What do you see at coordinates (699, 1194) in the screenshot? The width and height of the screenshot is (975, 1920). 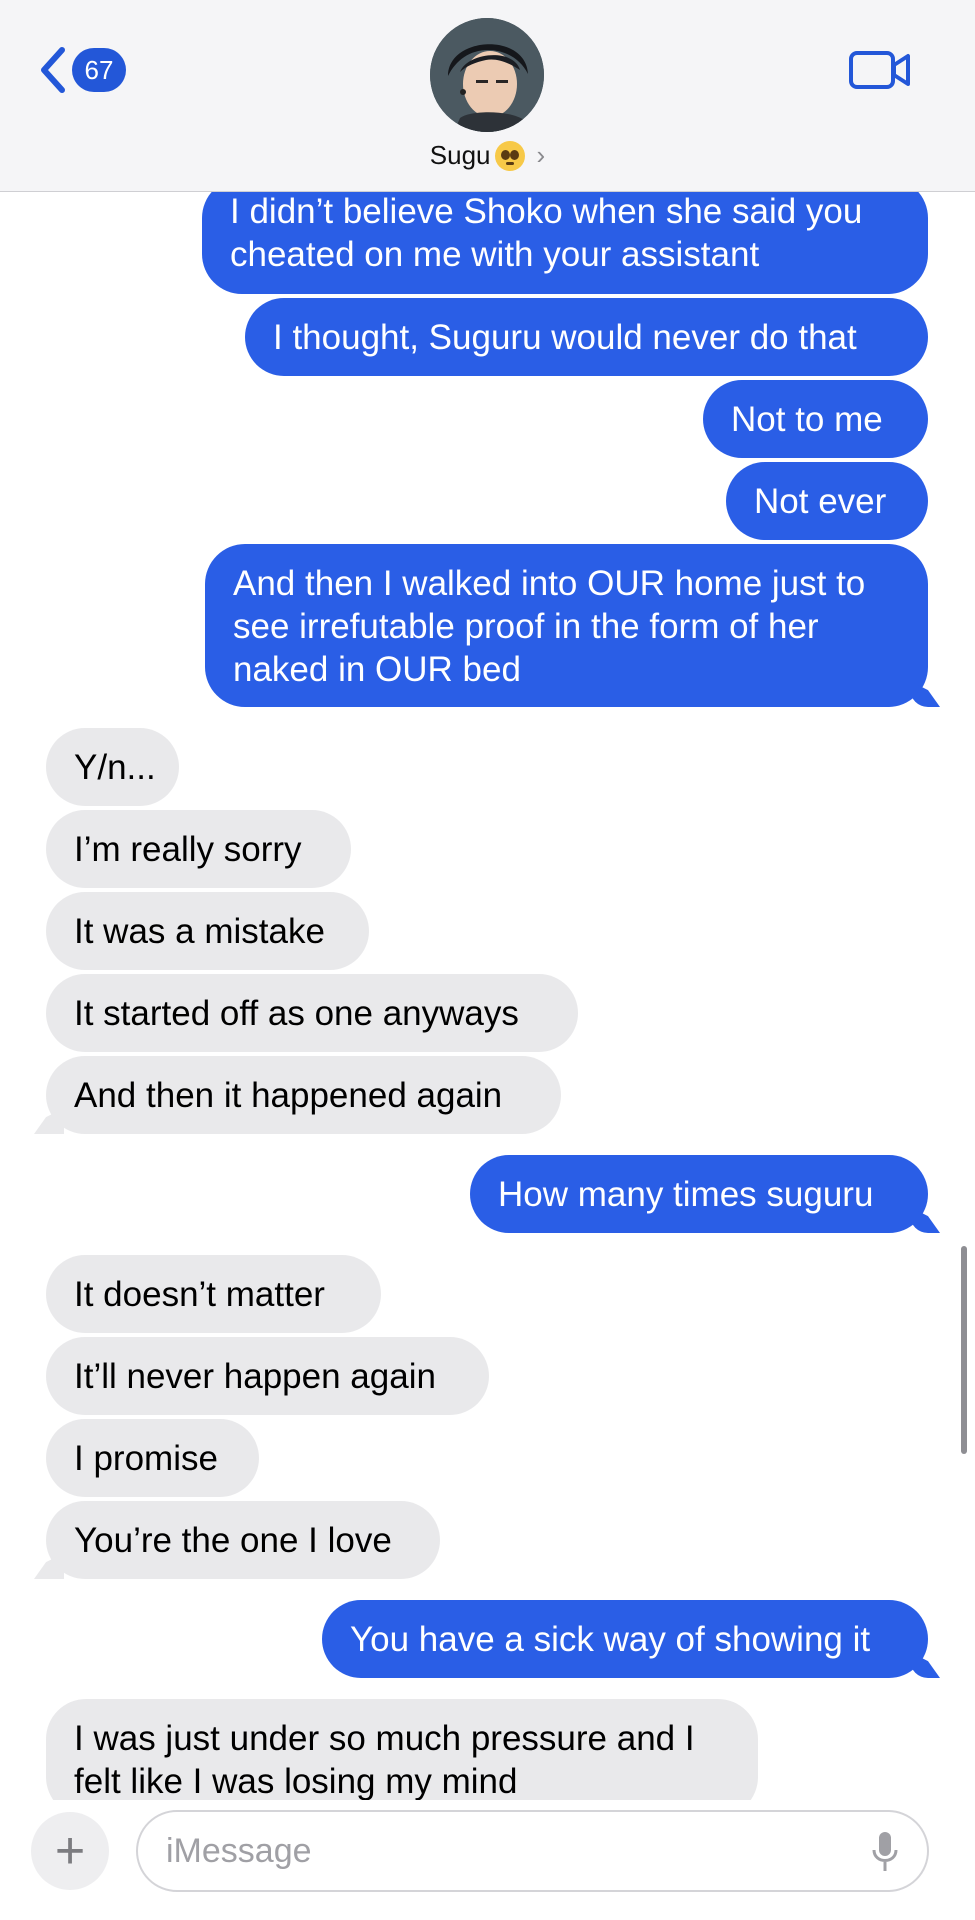 I see `message-sent: How many times suguru` at bounding box center [699, 1194].